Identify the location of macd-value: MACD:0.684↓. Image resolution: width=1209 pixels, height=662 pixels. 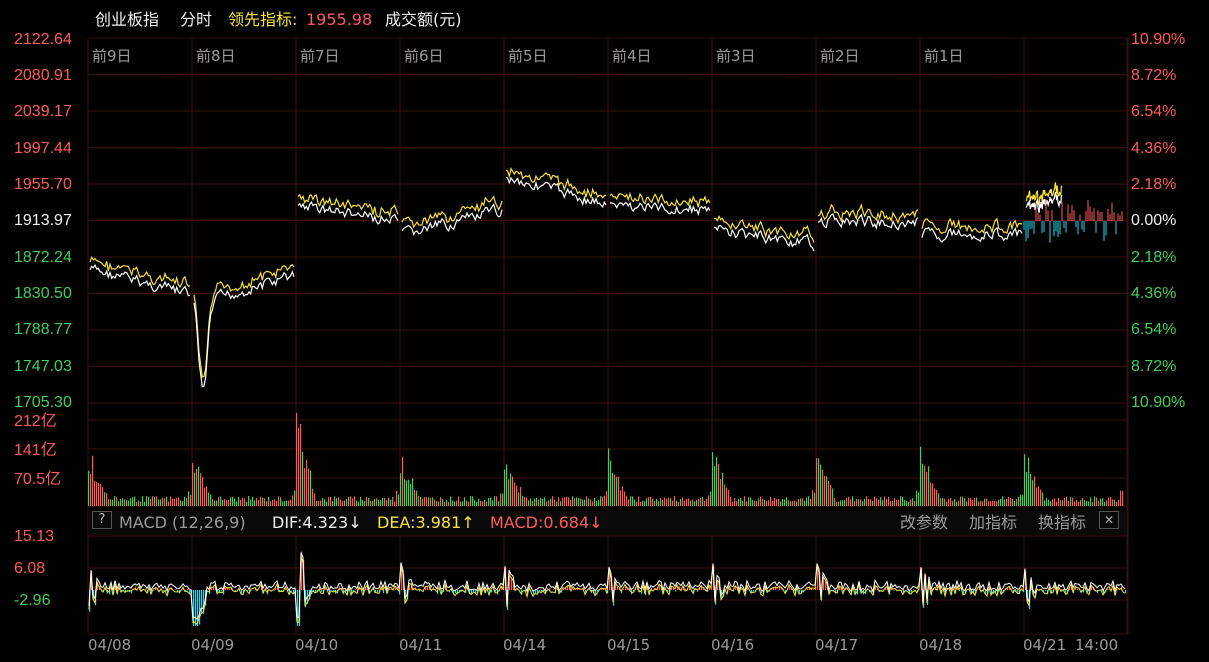
(546, 522).